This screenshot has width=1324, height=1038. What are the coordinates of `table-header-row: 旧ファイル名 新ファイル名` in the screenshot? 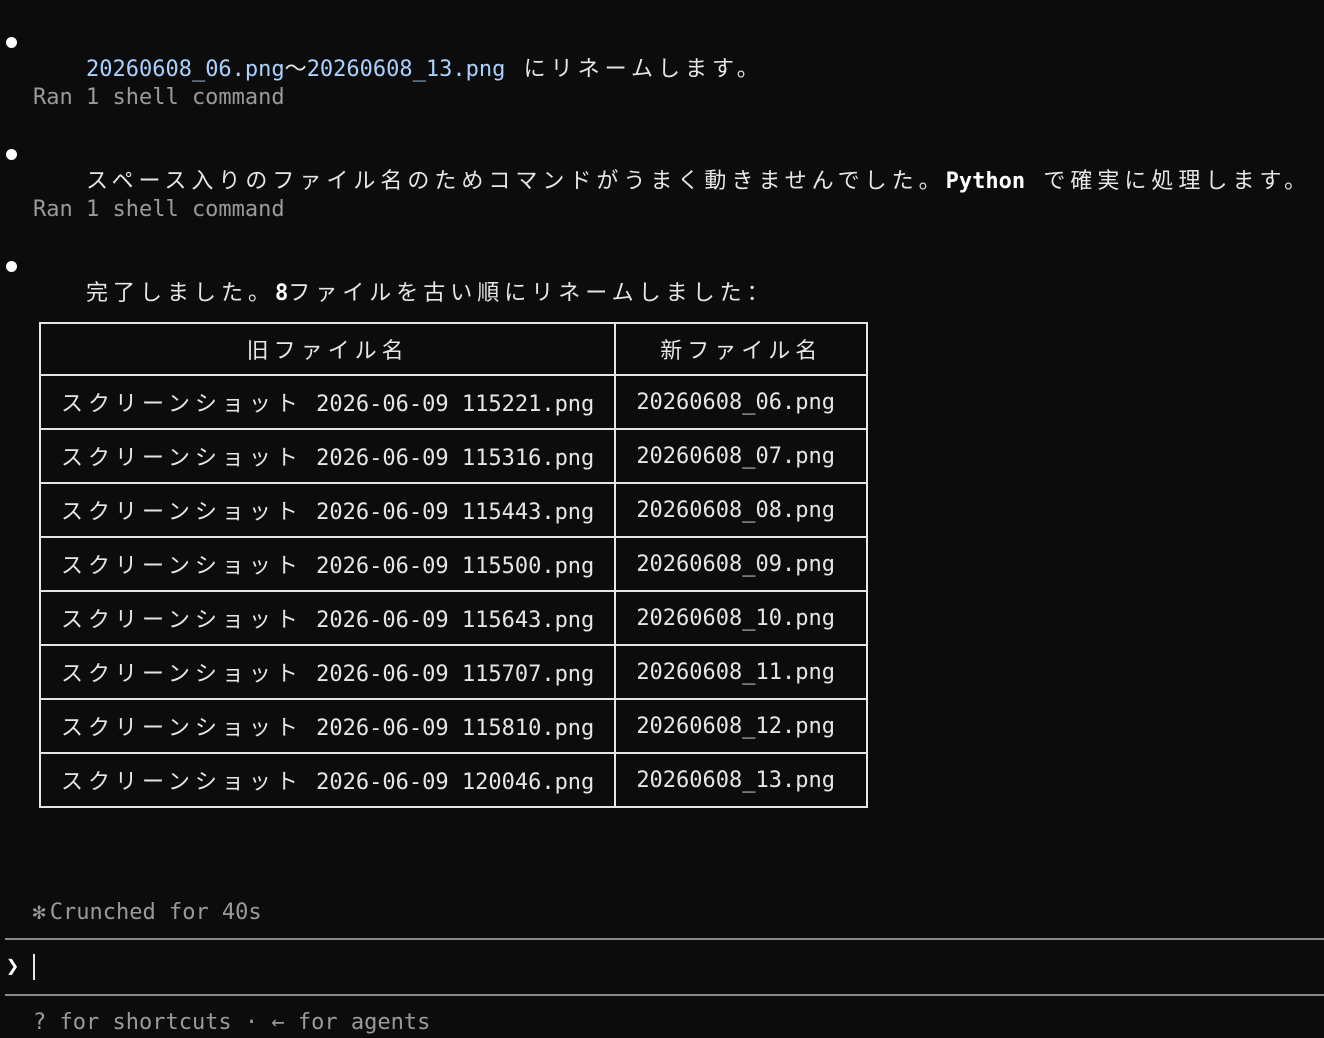 It's located at (453, 349).